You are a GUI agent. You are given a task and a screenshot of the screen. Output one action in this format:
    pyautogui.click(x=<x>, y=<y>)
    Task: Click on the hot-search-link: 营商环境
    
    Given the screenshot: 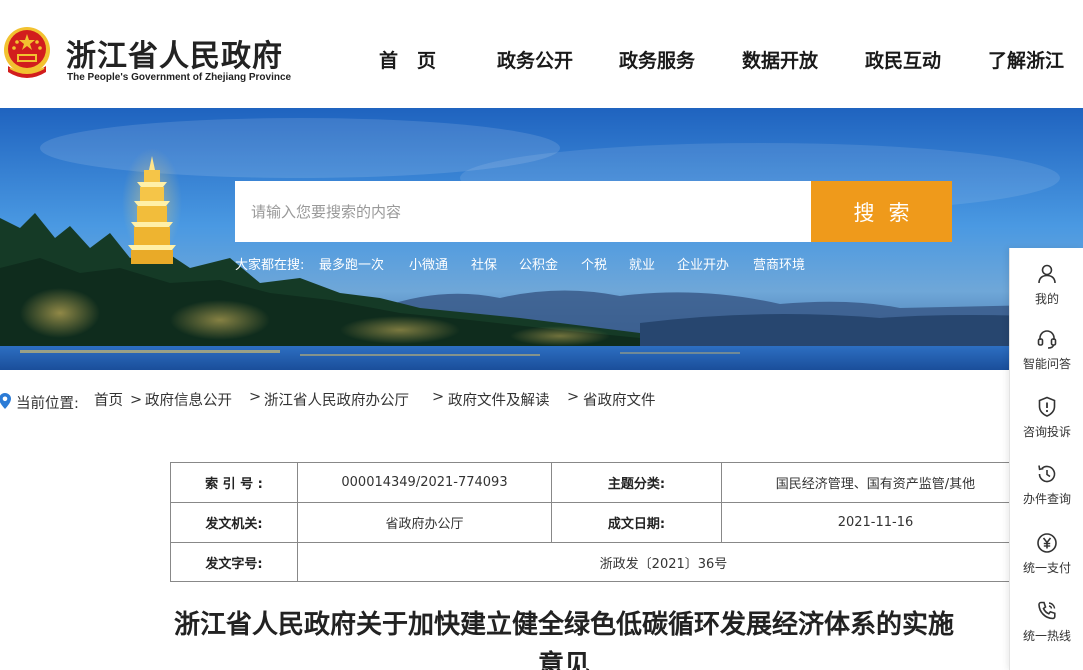 What is the action you would take?
    pyautogui.click(x=779, y=263)
    